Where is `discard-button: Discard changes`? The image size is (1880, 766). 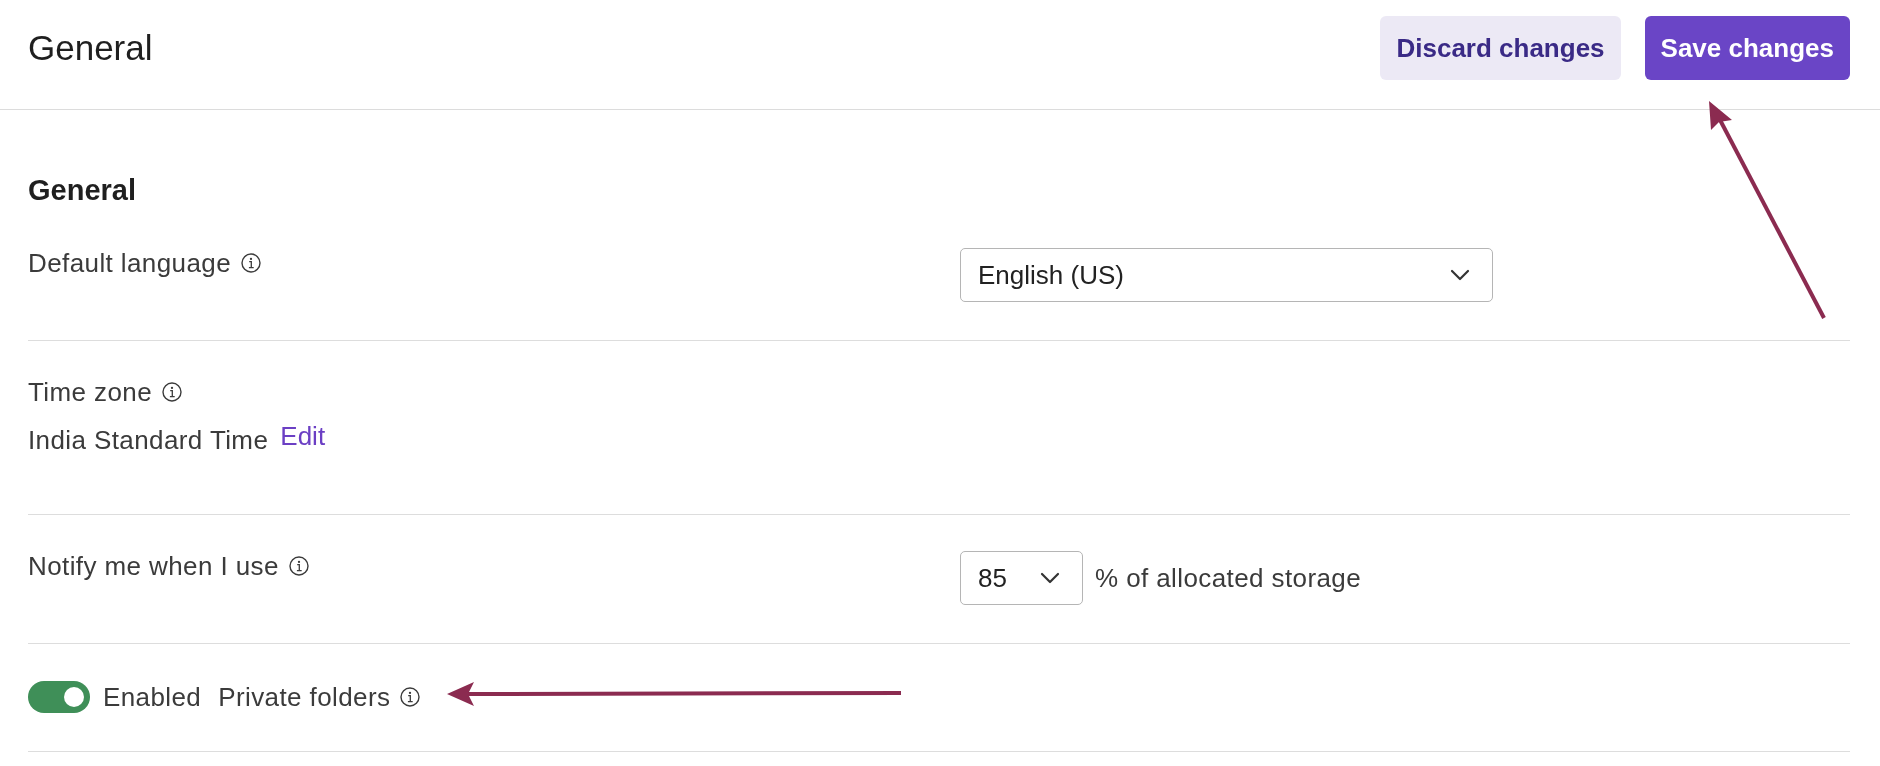 discard-button: Discard changes is located at coordinates (1500, 48).